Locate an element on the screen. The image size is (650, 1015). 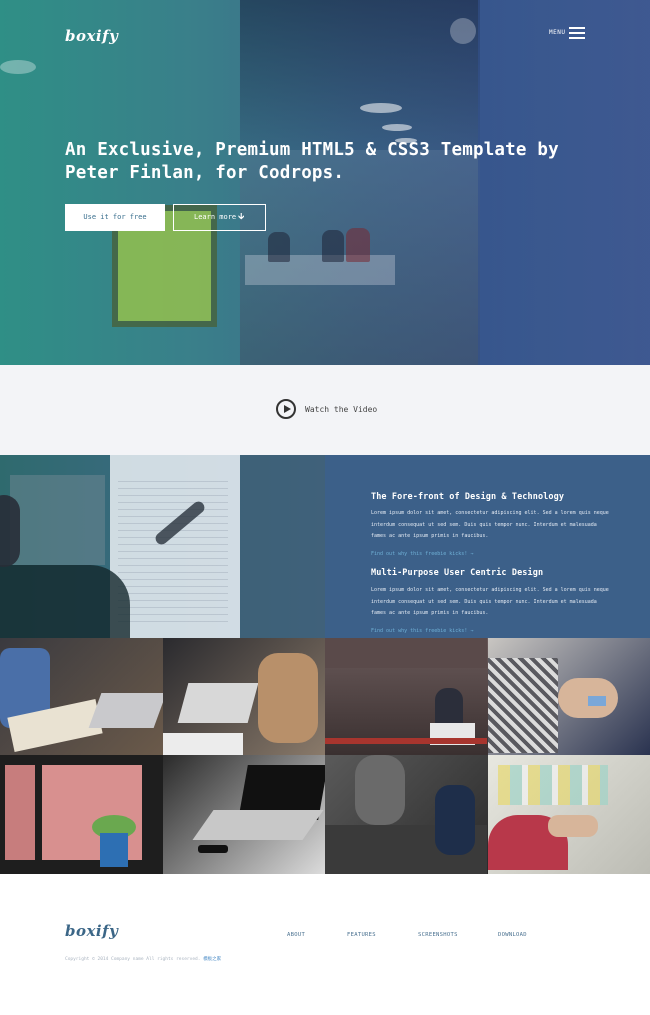
learn-more-button: Learn more 🡳 is located at coordinates (219, 217).